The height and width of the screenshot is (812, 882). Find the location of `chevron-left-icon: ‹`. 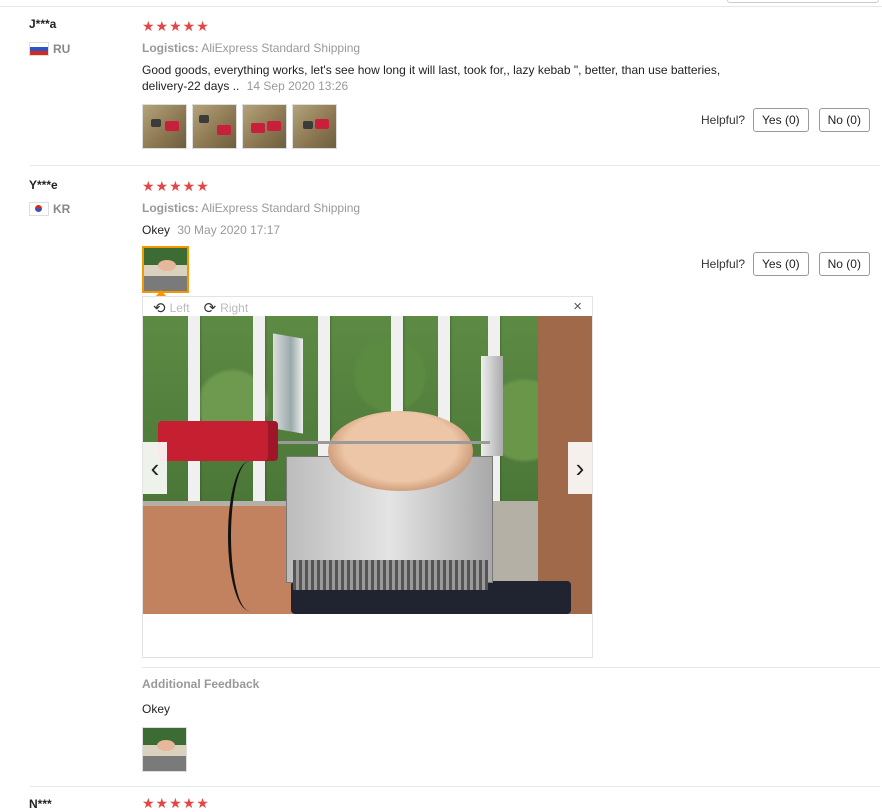

chevron-left-icon: ‹ is located at coordinates (155, 467).